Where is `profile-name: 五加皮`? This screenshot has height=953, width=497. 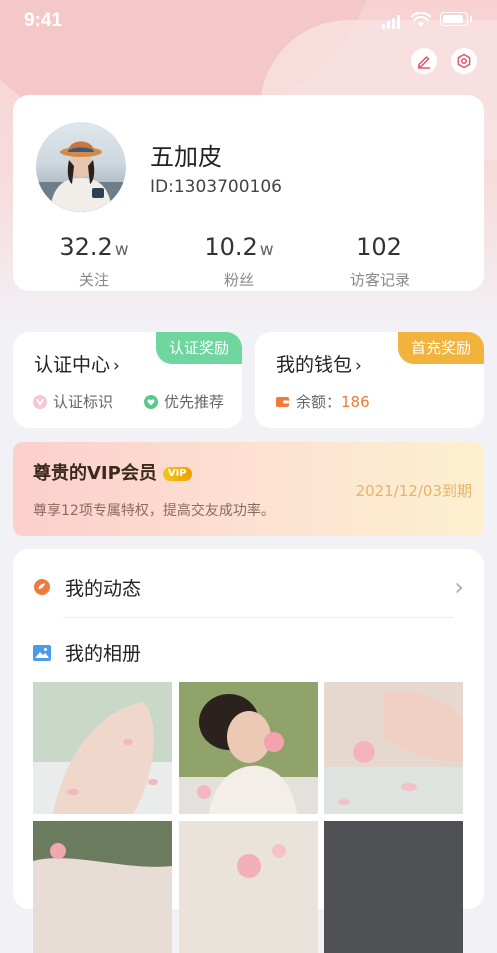 profile-name: 五加皮 is located at coordinates (186, 157).